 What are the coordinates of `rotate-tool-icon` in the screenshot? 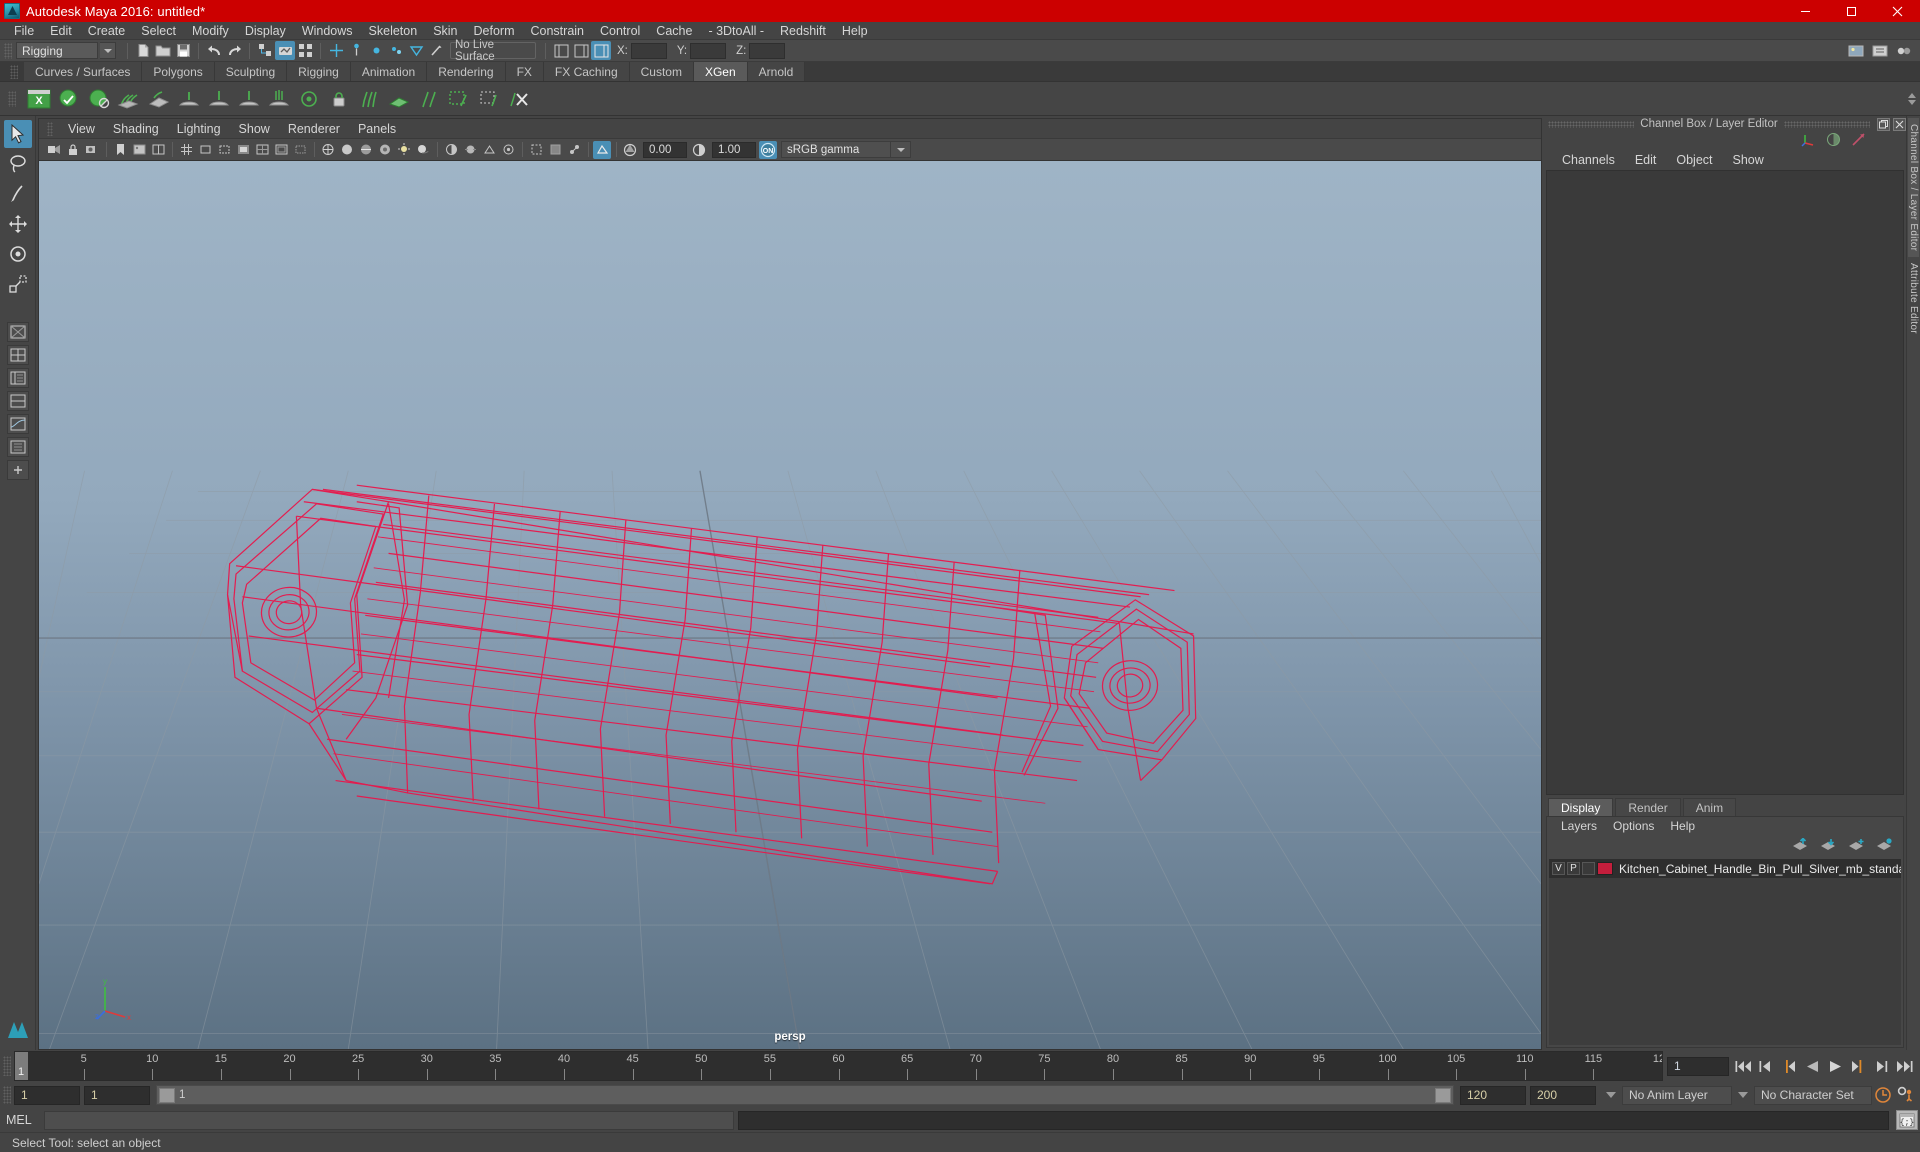 It's located at (18, 254).